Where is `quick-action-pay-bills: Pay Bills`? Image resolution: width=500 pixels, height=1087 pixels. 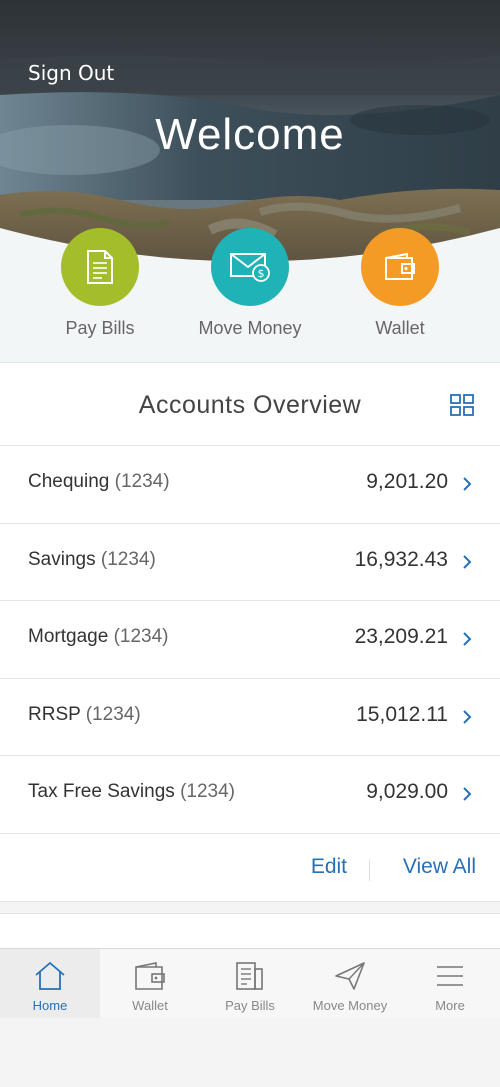 quick-action-pay-bills: Pay Bills is located at coordinates (100, 283).